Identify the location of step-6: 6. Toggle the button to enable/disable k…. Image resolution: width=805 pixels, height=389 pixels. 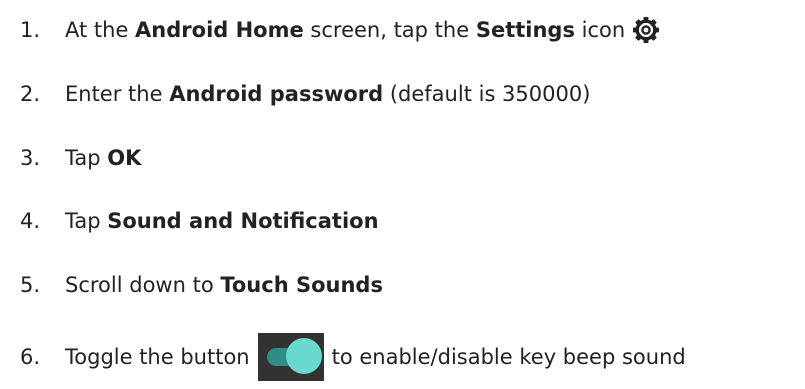
(353, 357).